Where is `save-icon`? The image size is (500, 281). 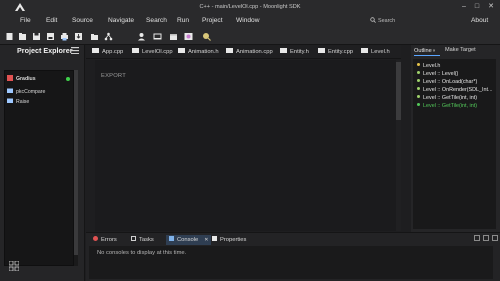 save-icon is located at coordinates (36, 36).